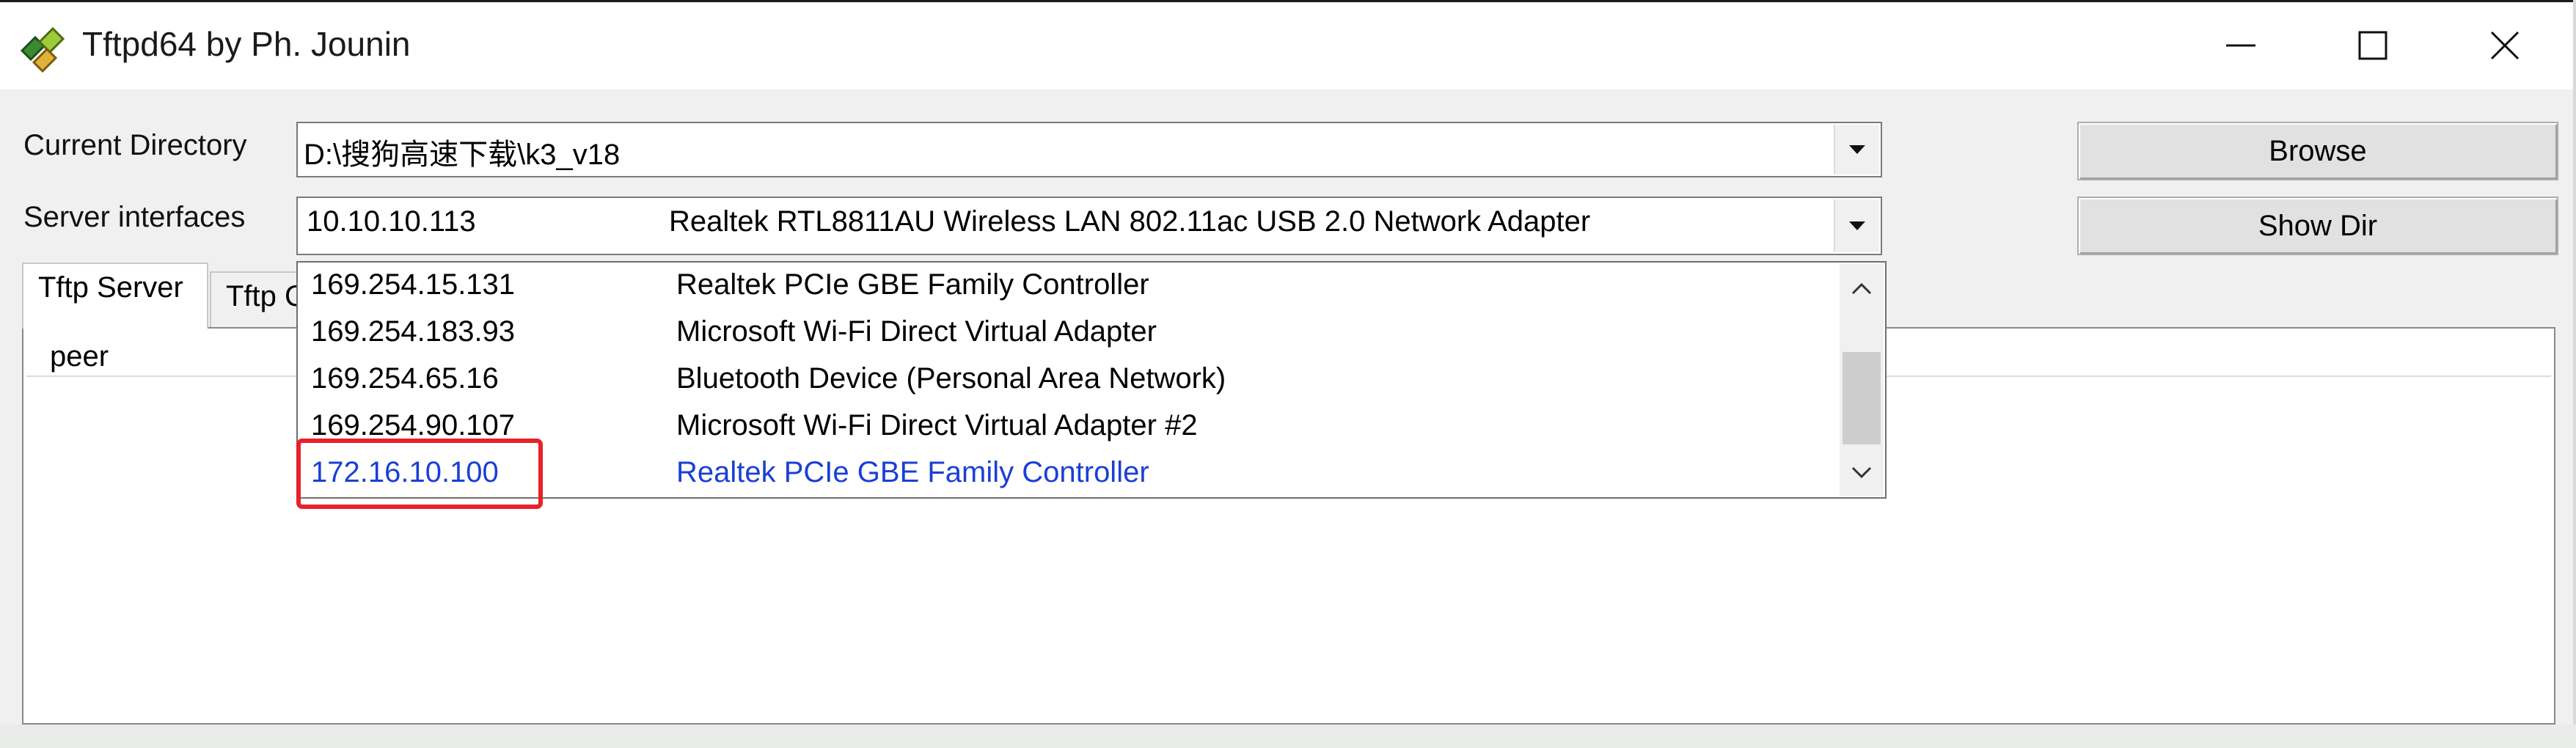 This screenshot has height=748, width=2576. I want to click on scroll-thumb, so click(1862, 398).